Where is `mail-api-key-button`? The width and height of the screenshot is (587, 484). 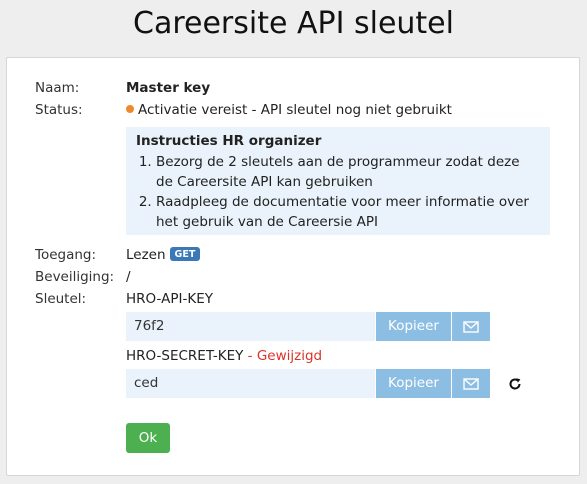
mail-api-key-button is located at coordinates (471, 326).